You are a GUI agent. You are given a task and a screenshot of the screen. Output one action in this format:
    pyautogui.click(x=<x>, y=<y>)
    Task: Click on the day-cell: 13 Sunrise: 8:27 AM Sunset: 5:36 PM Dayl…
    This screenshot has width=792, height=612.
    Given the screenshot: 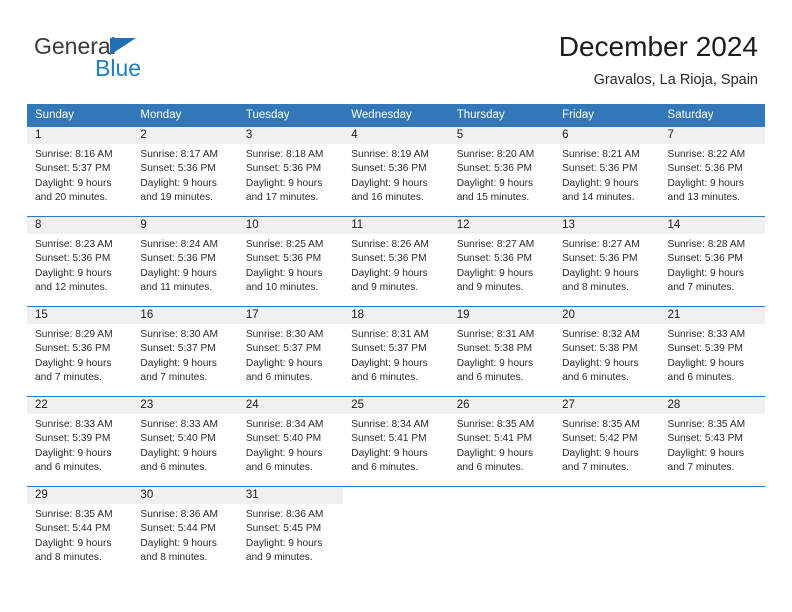 What is the action you would take?
    pyautogui.click(x=607, y=261)
    